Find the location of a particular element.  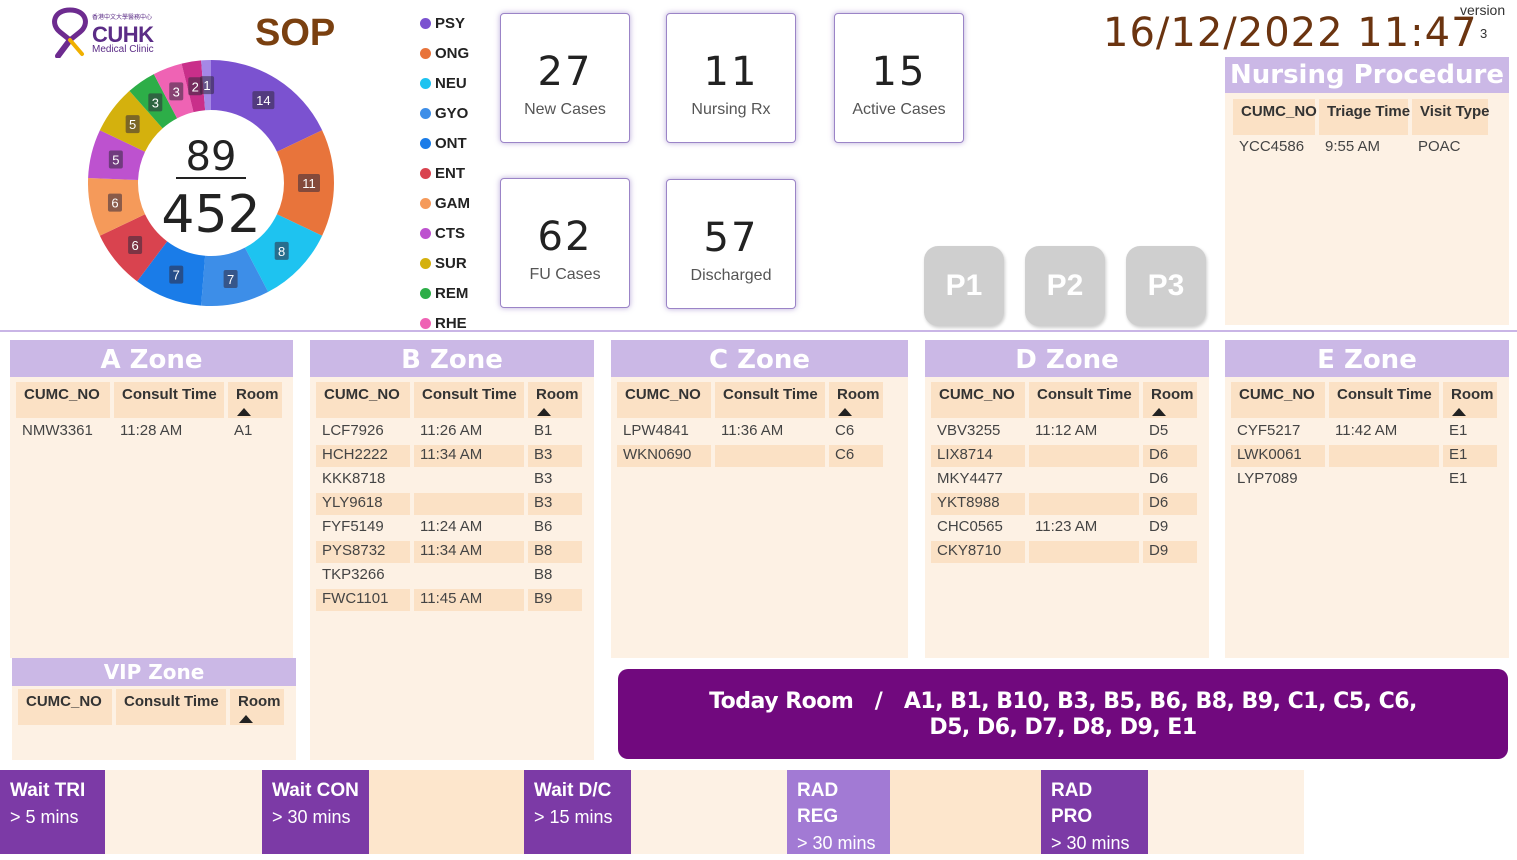

zone-table-header: CUMC_NO Consult Time Room is located at coordinates (151, 707).